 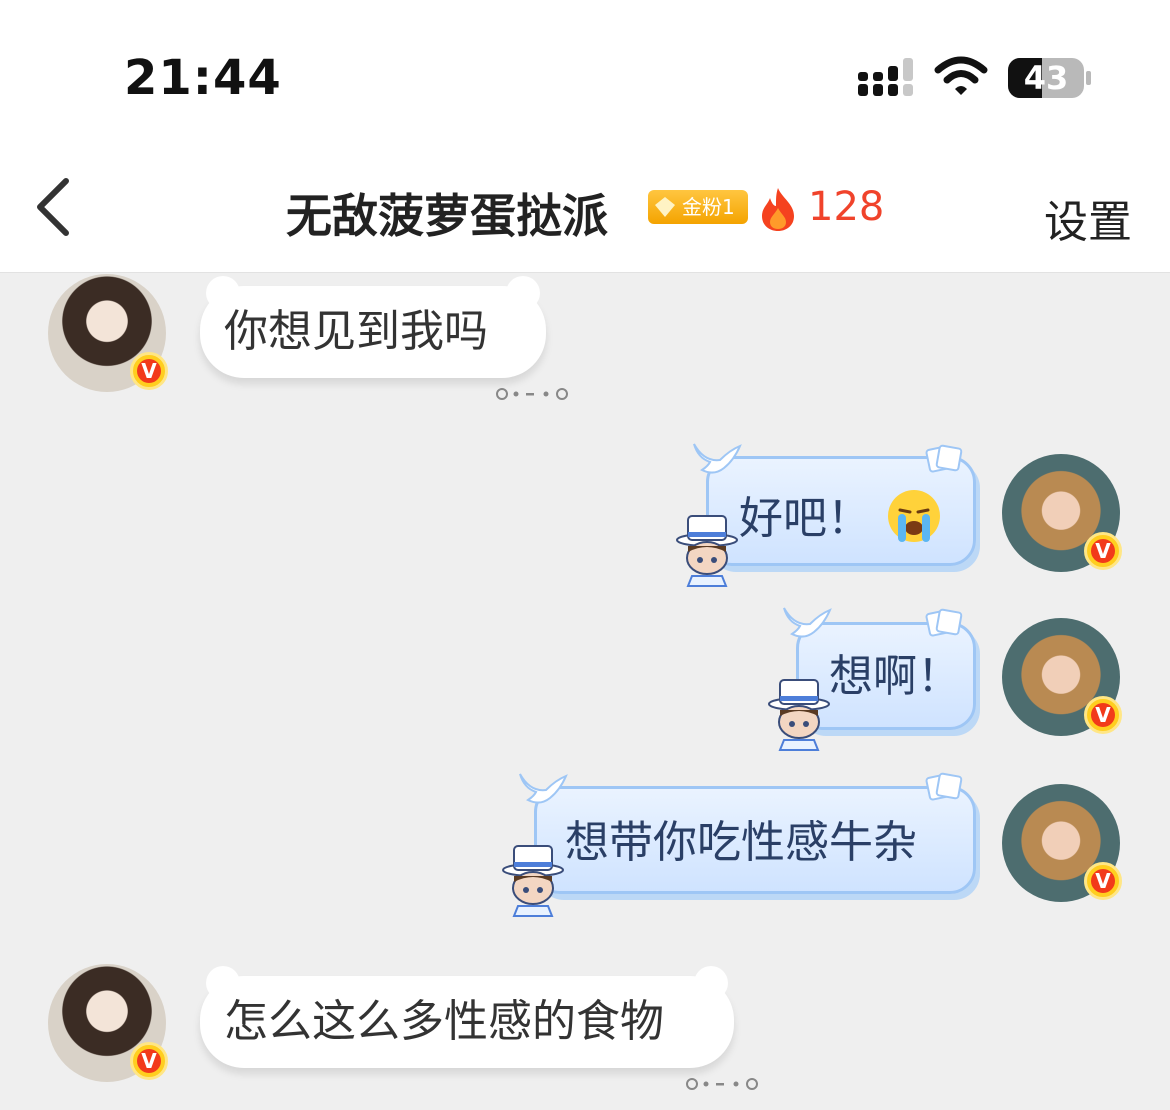 I want to click on incoming-message-bubble: 怎么这么多性感的食物, so click(x=467, y=1017).